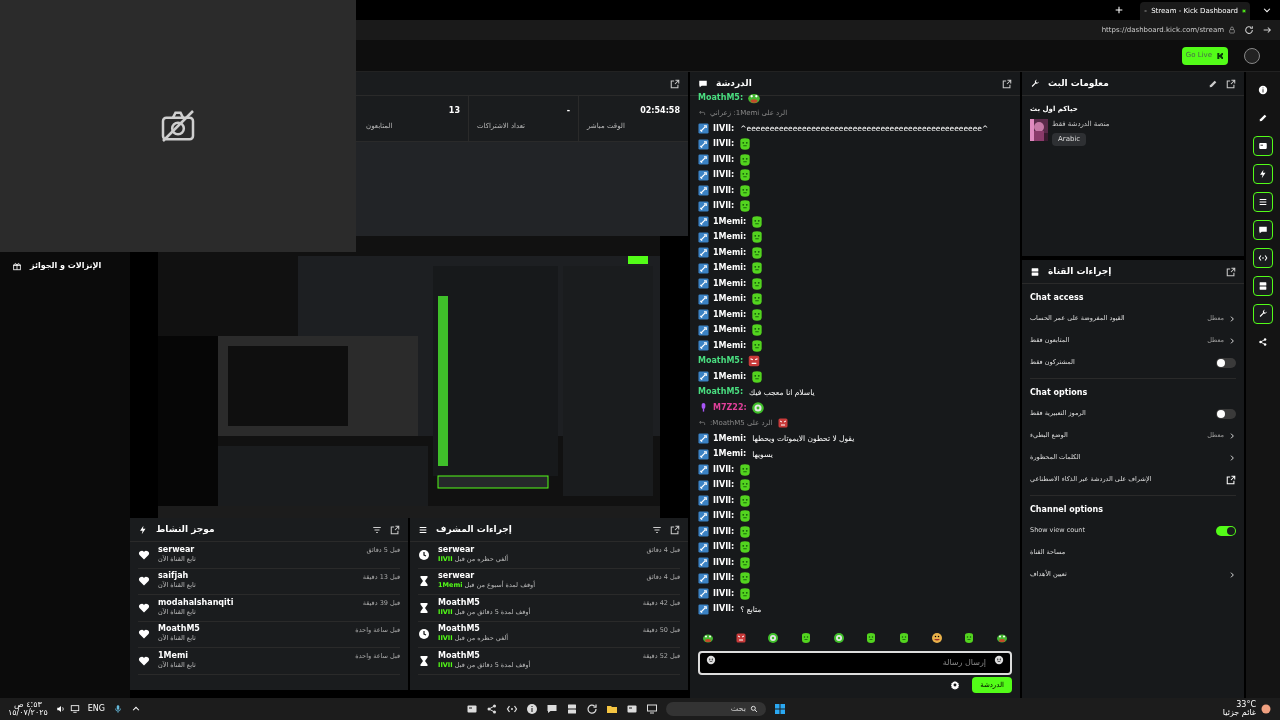  What do you see at coordinates (60, 709) in the screenshot?
I see `speaker-icon` at bounding box center [60, 709].